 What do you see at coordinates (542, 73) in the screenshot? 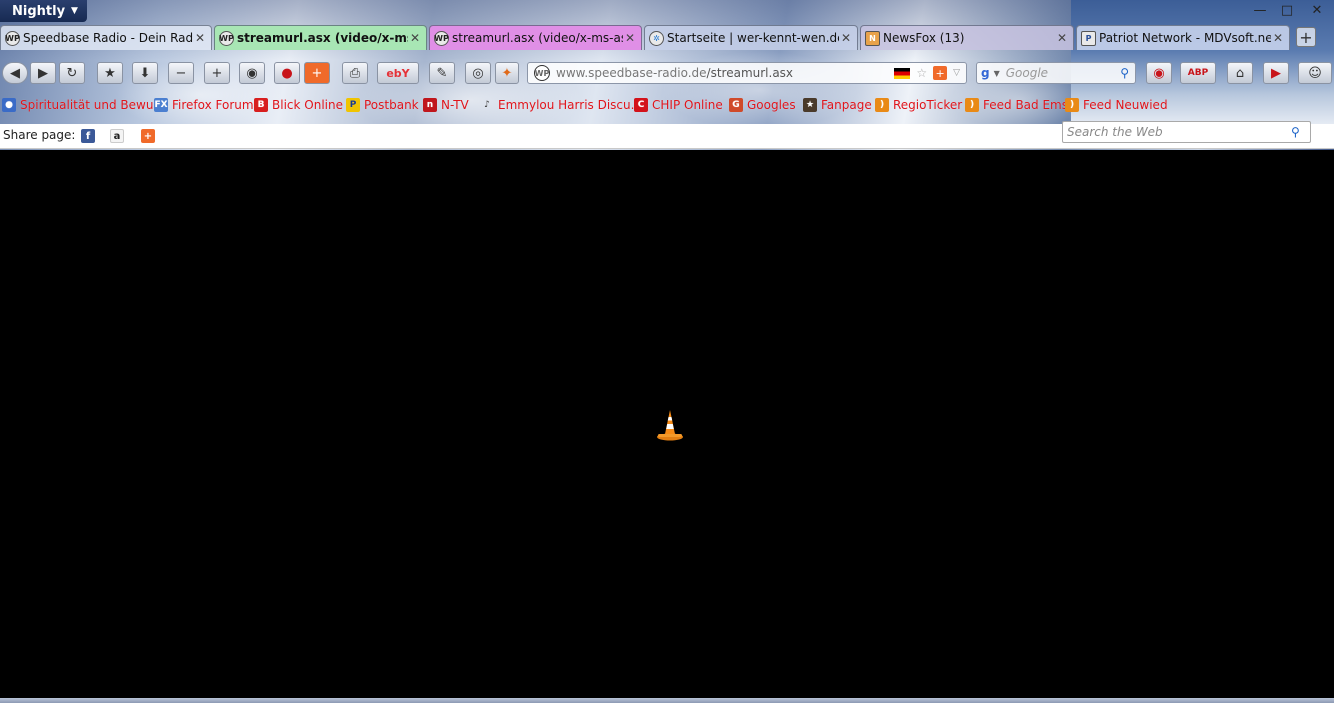
I see `site-identity-icon: WP` at bounding box center [542, 73].